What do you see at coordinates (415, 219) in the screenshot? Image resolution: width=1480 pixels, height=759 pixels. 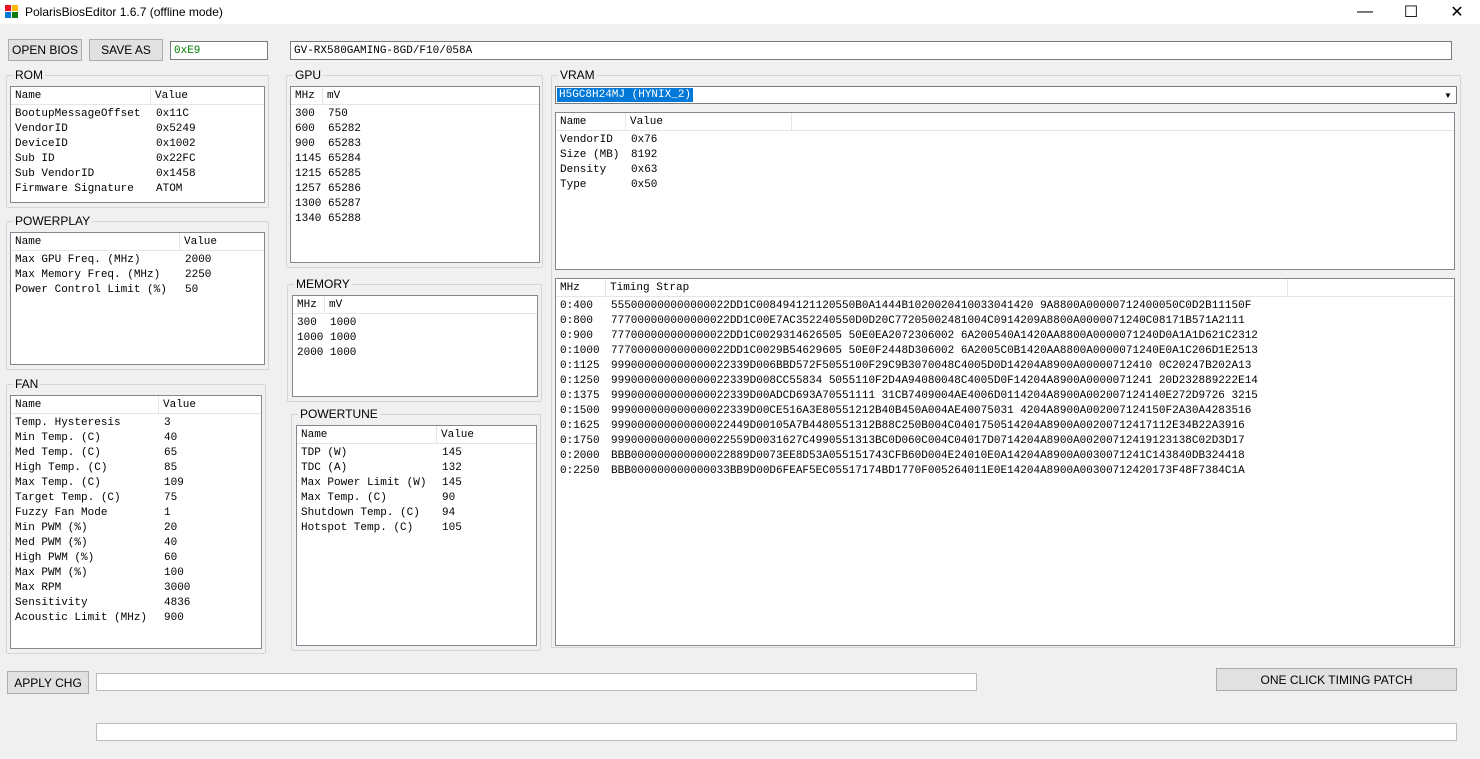 I see `gpu-row: 1340 65288` at bounding box center [415, 219].